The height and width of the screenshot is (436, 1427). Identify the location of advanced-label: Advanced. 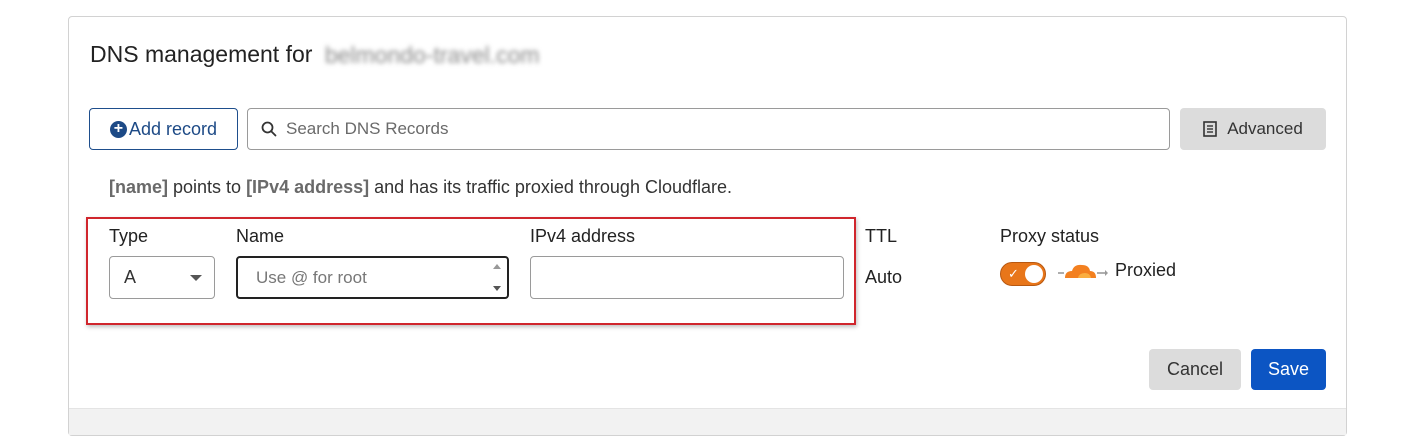
(1265, 128).